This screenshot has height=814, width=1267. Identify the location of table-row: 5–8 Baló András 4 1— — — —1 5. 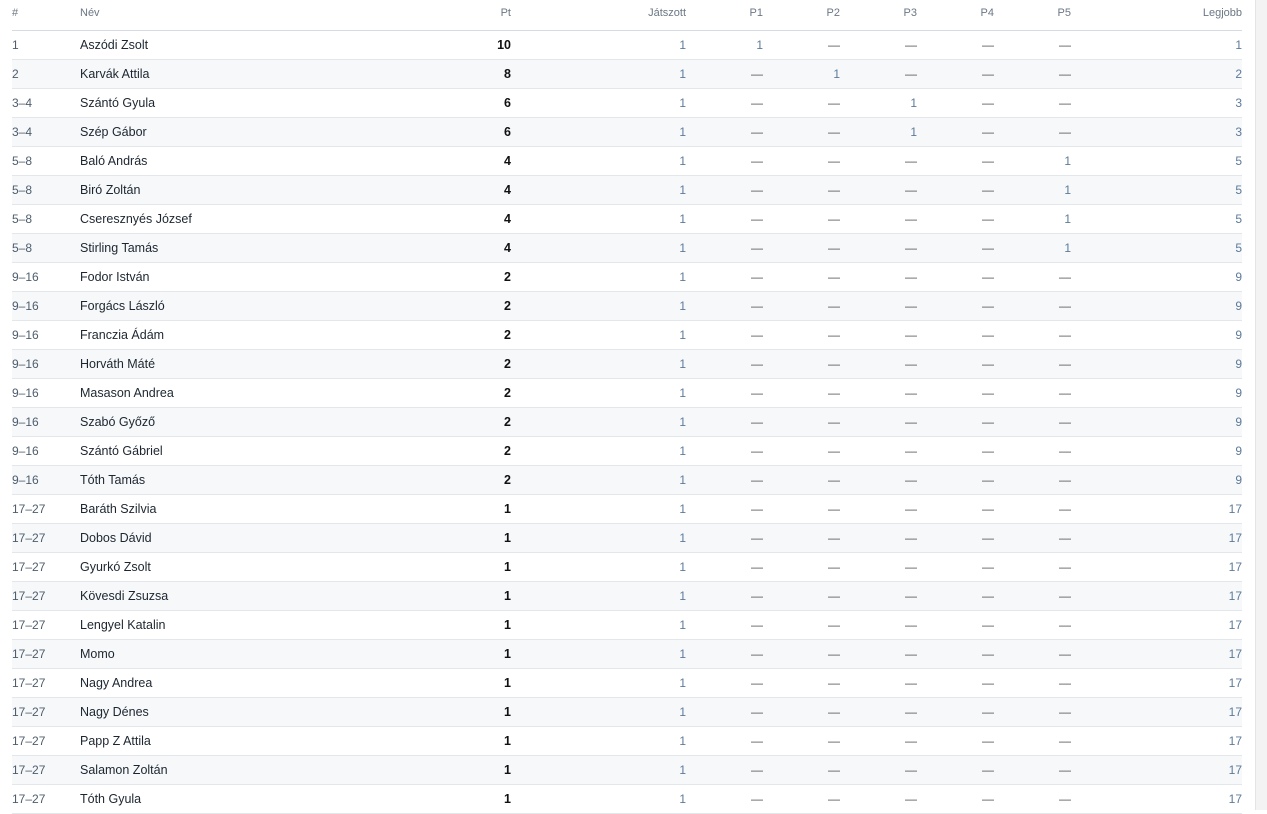
(627, 161).